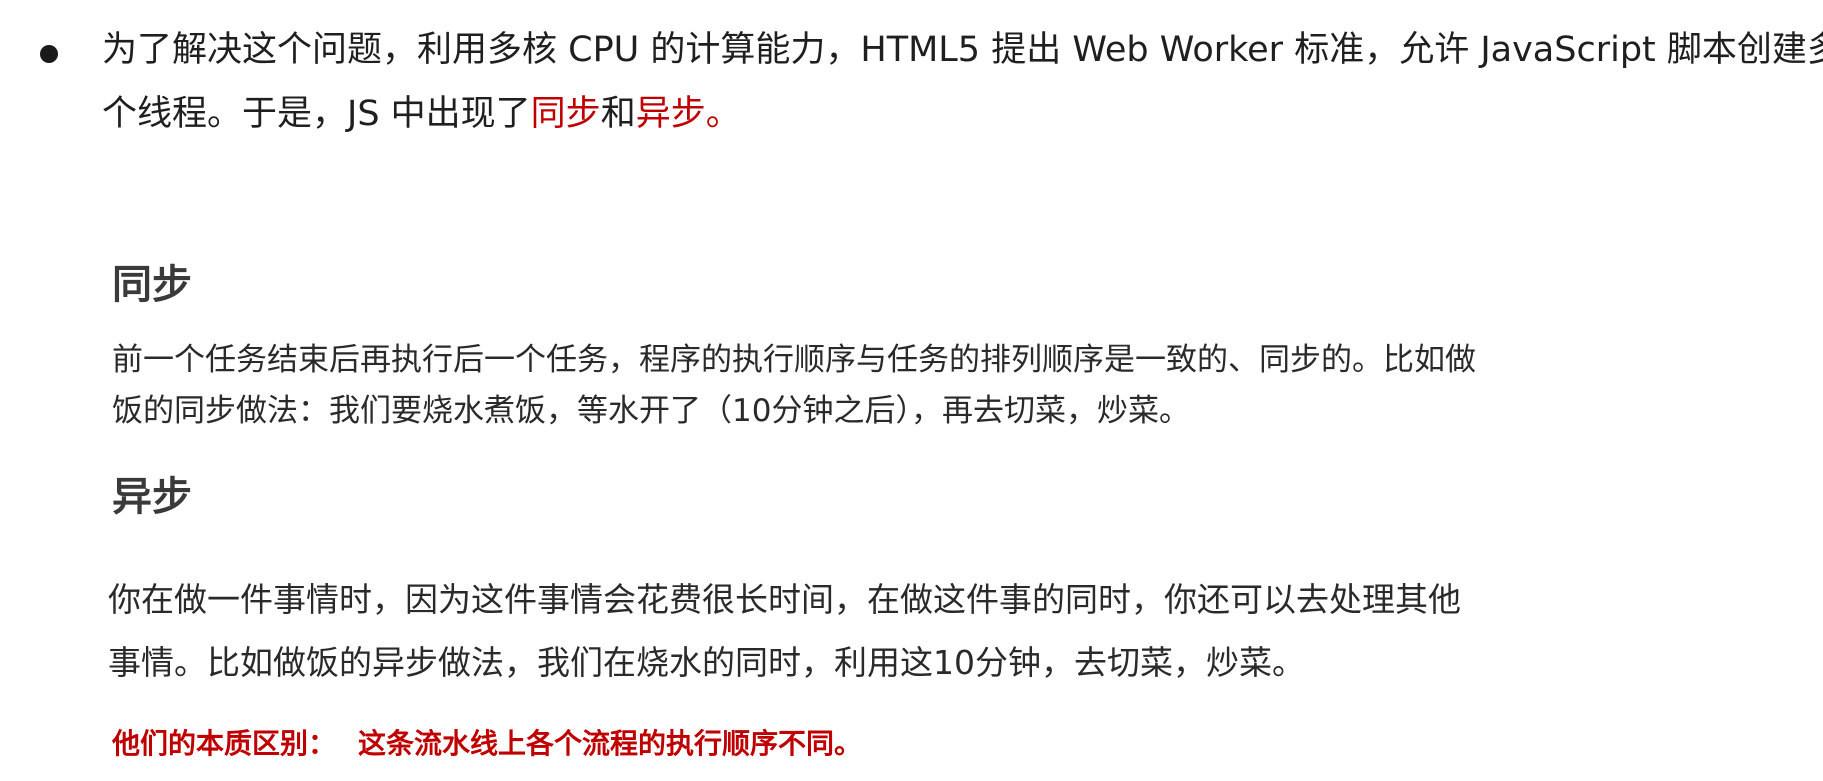 This screenshot has height=781, width=1823. Describe the element at coordinates (152, 285) in the screenshot. I see `sync-heading: 同步` at that location.